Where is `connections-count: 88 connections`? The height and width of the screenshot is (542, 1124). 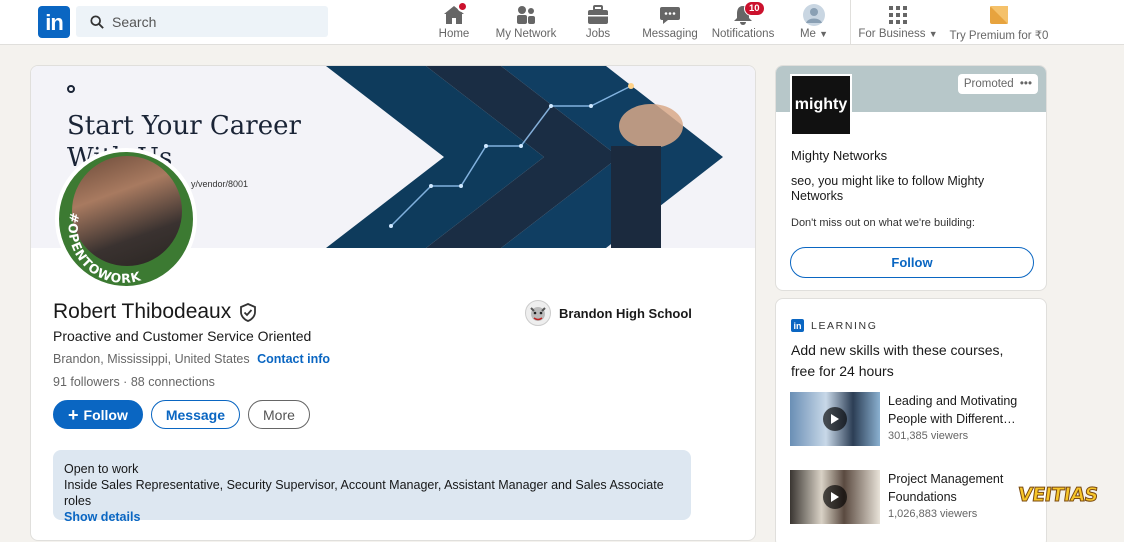
connections-count: 88 connections is located at coordinates (173, 382).